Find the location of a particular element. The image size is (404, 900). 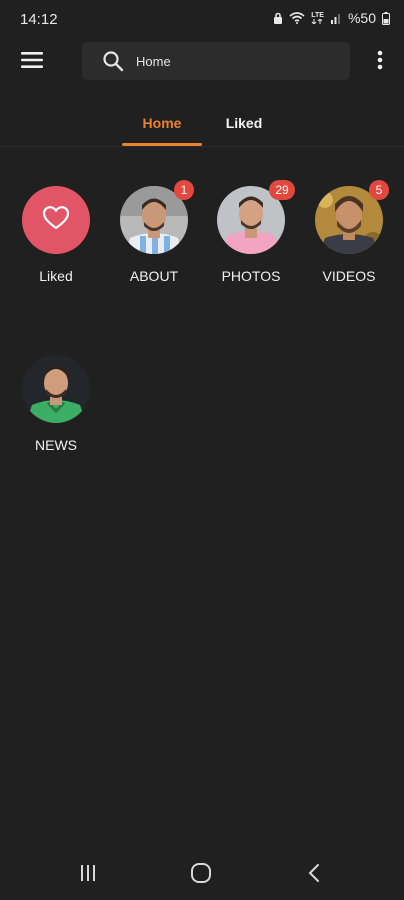

heart-icon is located at coordinates (56, 220).